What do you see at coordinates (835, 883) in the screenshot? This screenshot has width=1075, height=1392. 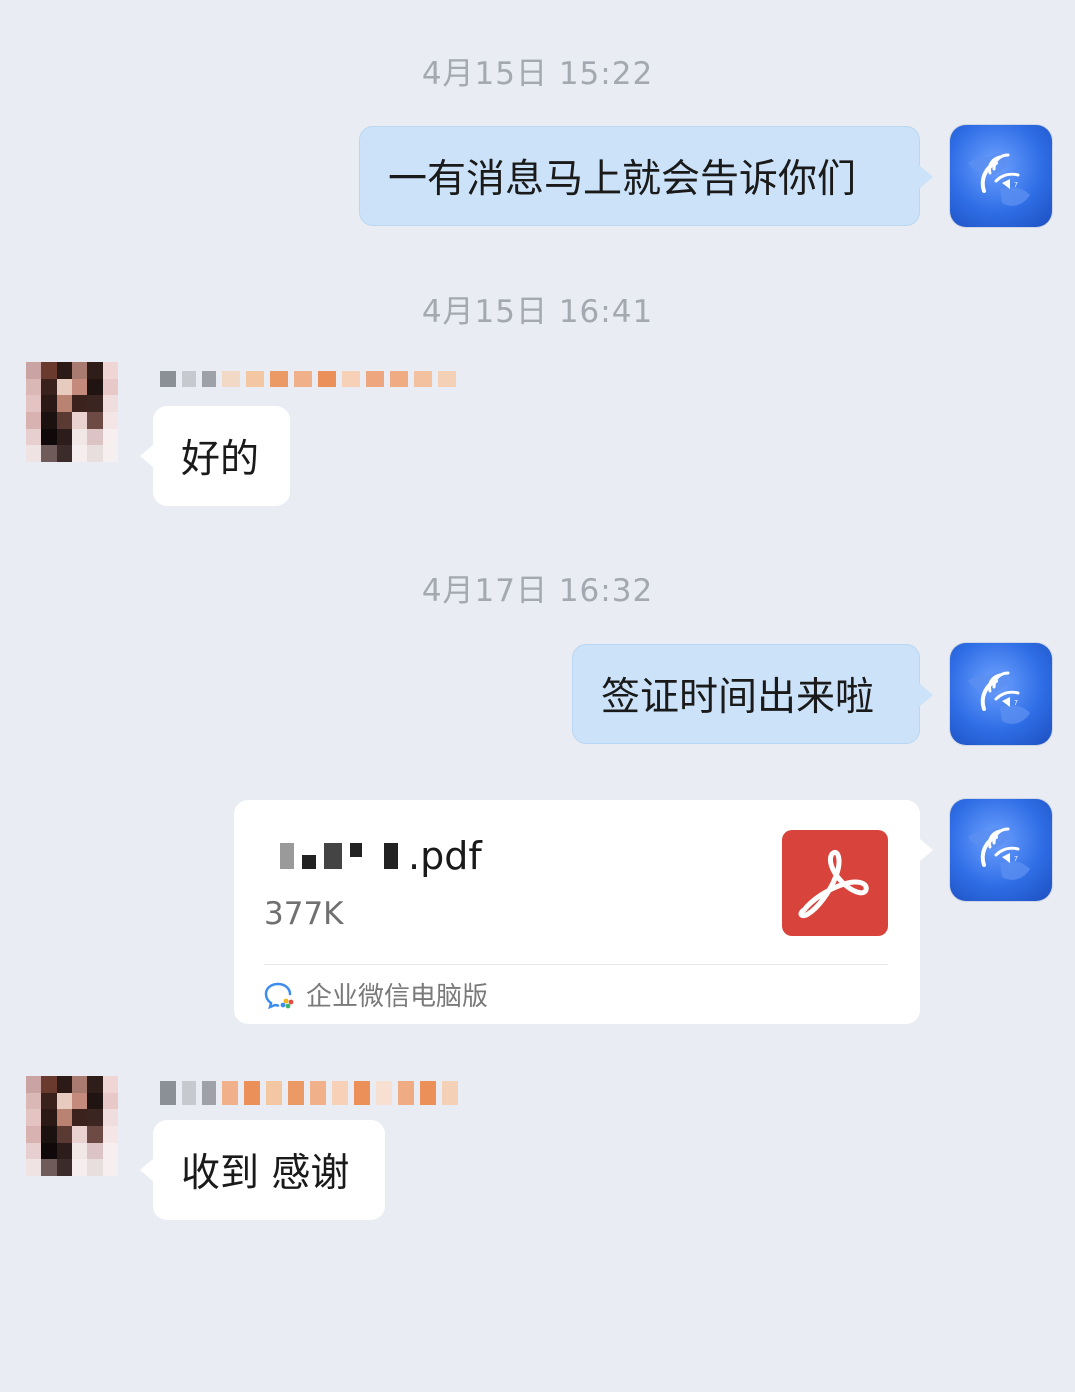 I see `pdf-icon` at bounding box center [835, 883].